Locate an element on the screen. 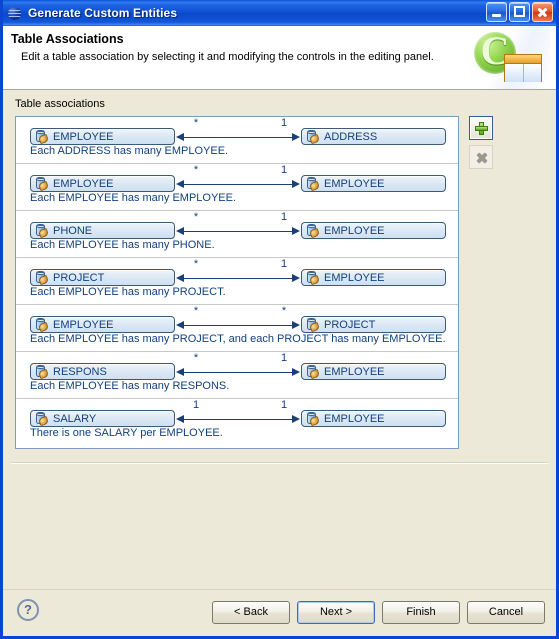 The image size is (559, 639). left-table-name: SALARY is located at coordinates (75, 418).